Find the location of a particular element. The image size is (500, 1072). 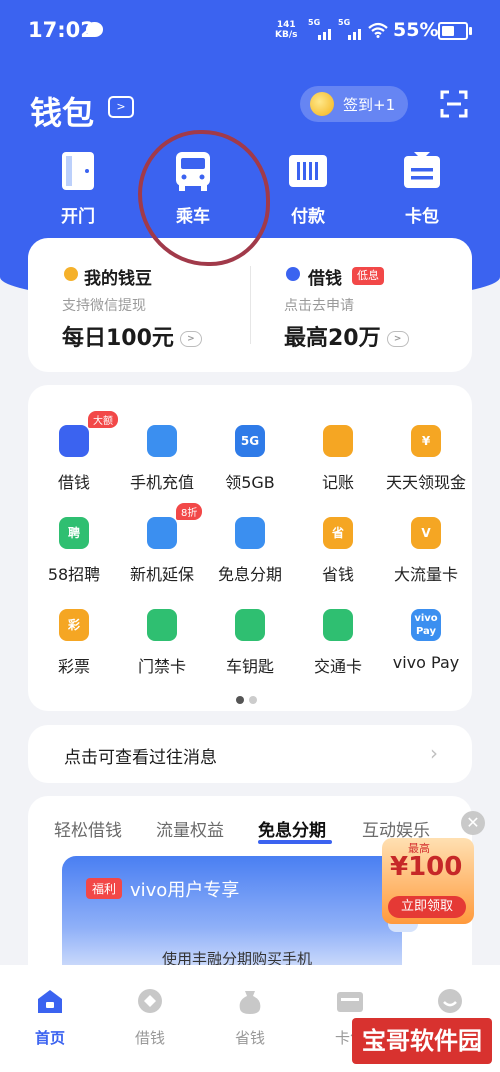

status-time: 17:02 is located at coordinates (61, 30).